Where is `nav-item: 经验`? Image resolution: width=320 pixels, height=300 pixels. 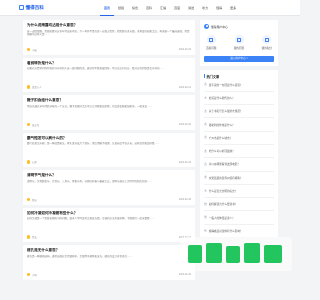 nav-item: 经验 is located at coordinates (121, 8).